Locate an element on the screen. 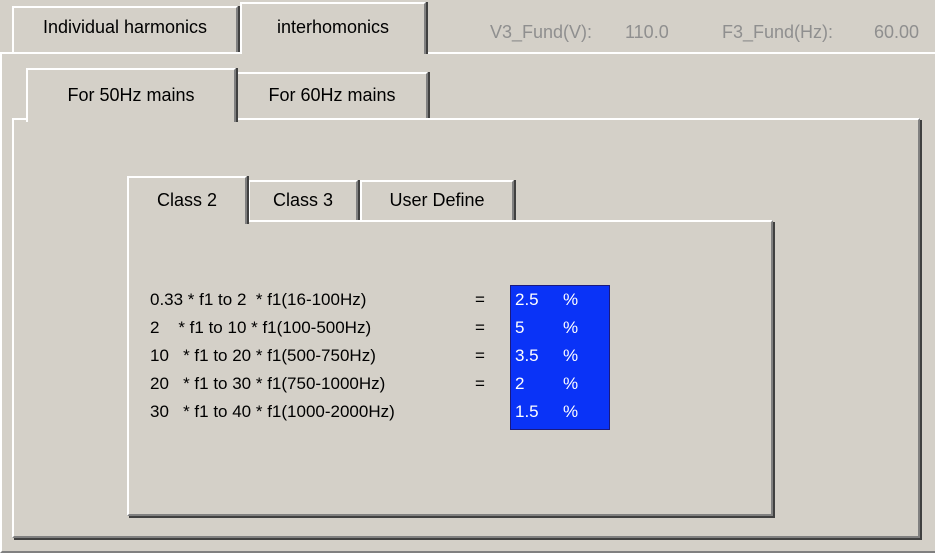 The image size is (935, 553). tab-60hz-mains: For 60Hz mains is located at coordinates (332, 95).